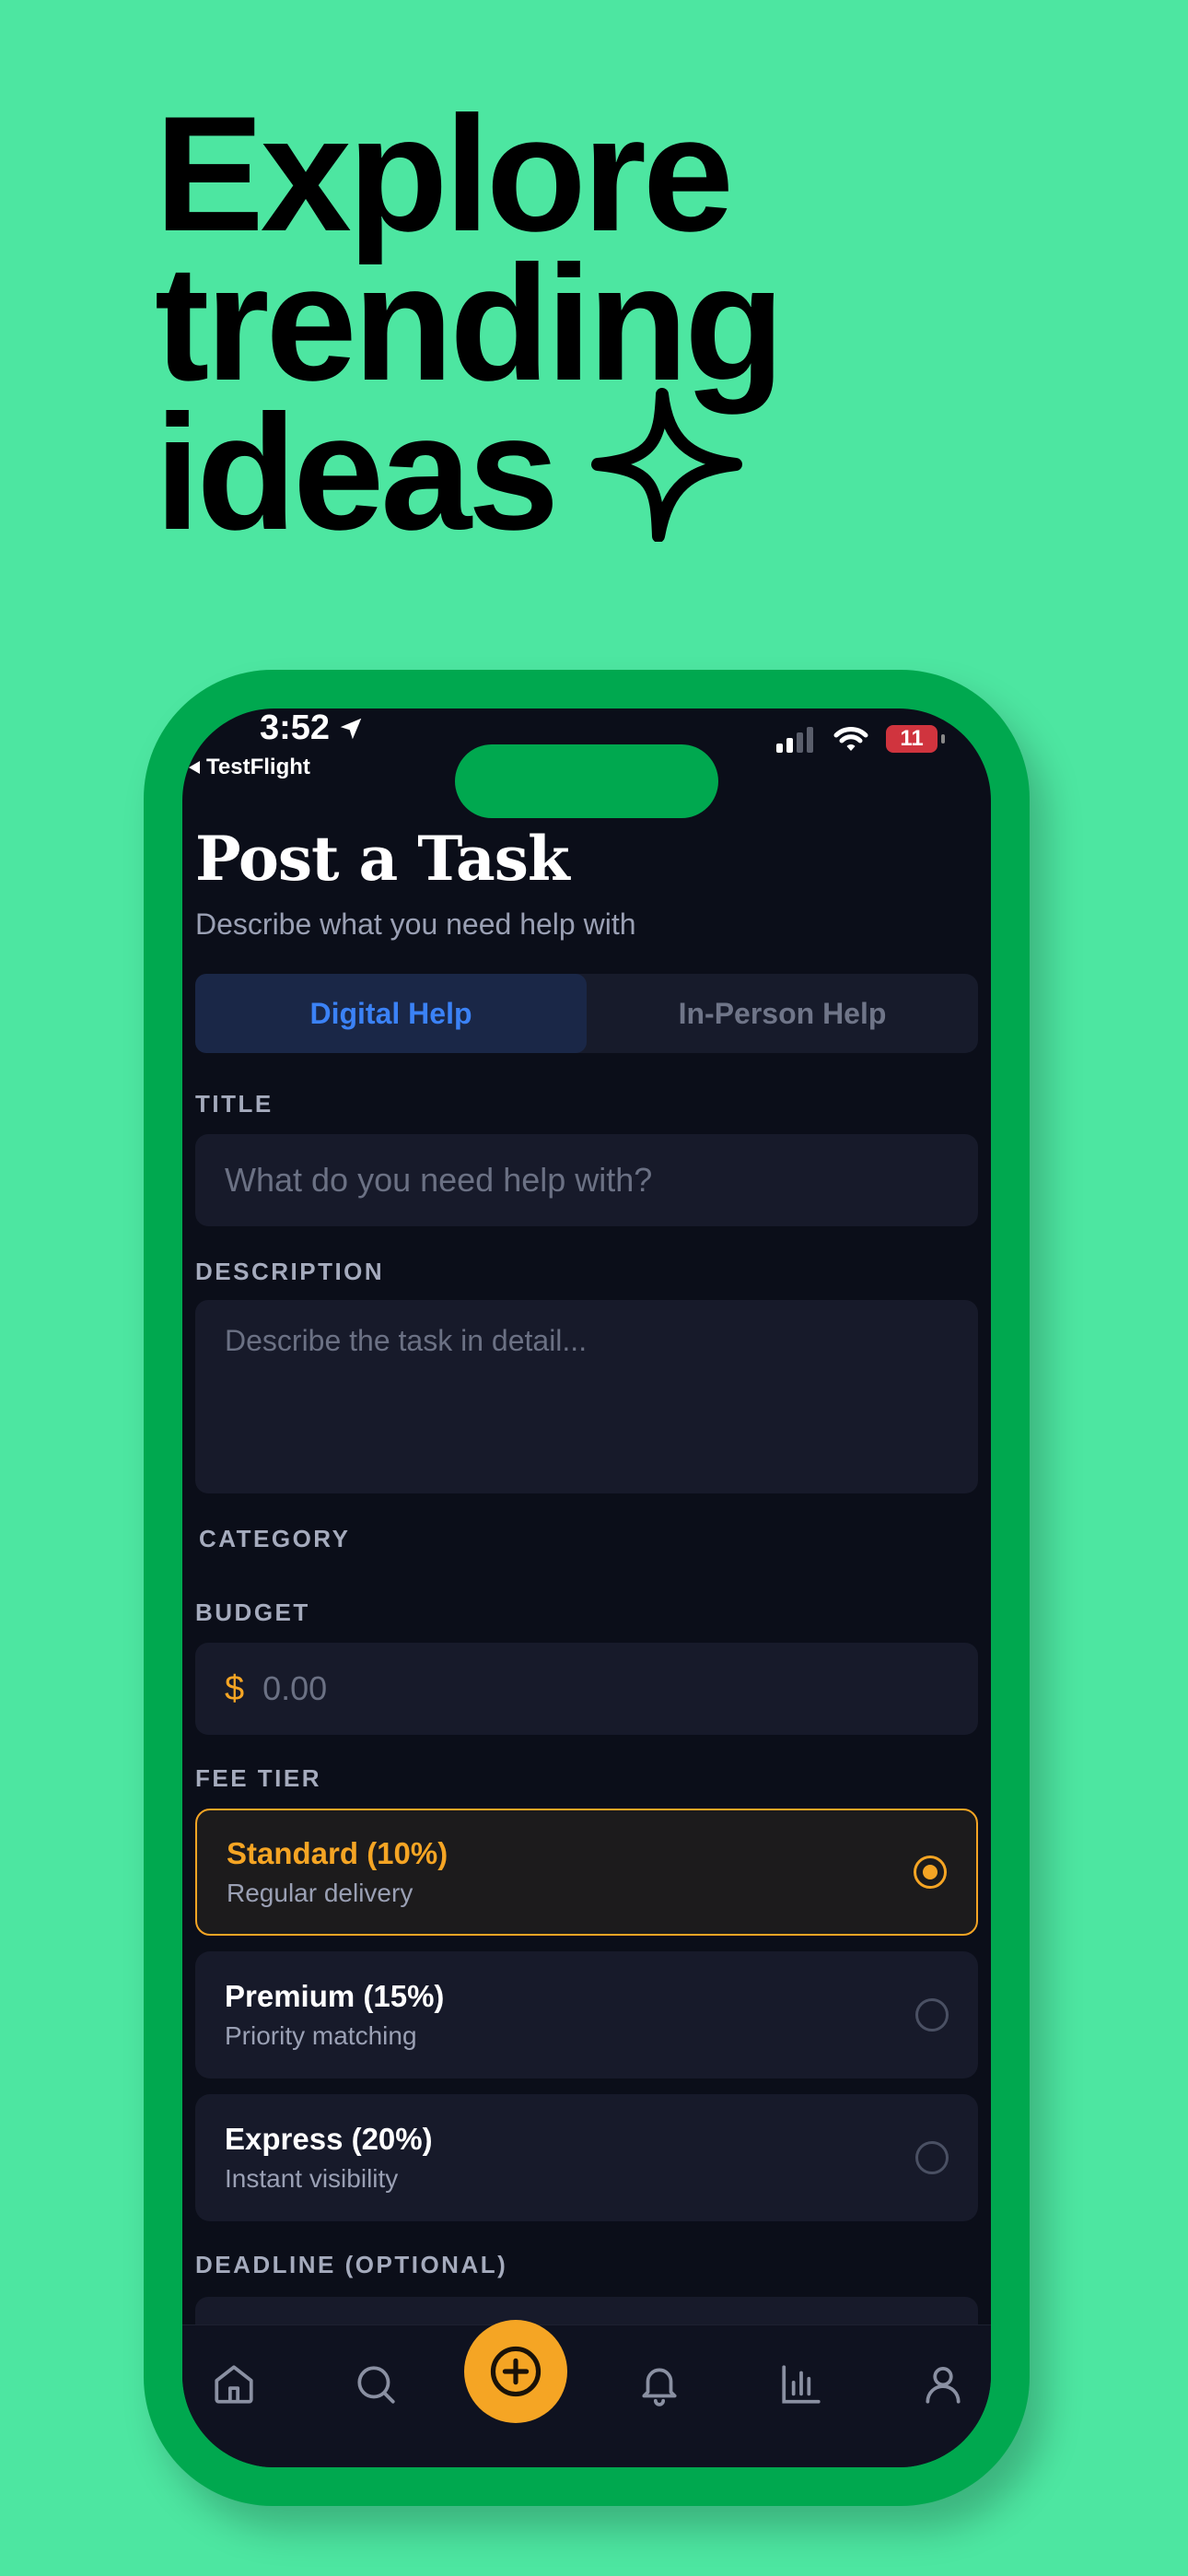  I want to click on add-task-button, so click(515, 2371).